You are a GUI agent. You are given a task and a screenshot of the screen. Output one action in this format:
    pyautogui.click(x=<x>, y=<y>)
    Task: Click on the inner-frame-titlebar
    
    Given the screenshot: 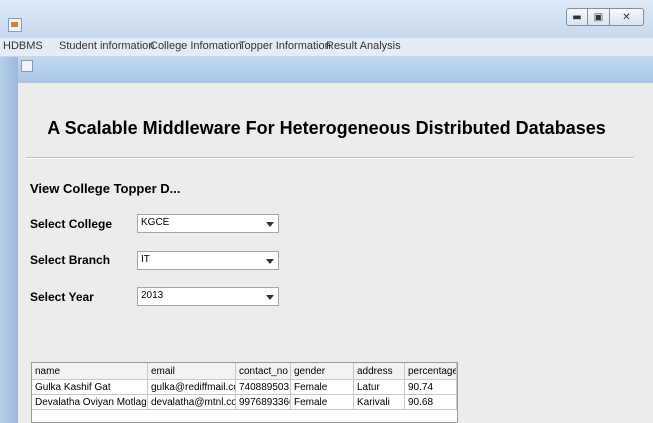 What is the action you would take?
    pyautogui.click(x=335, y=70)
    